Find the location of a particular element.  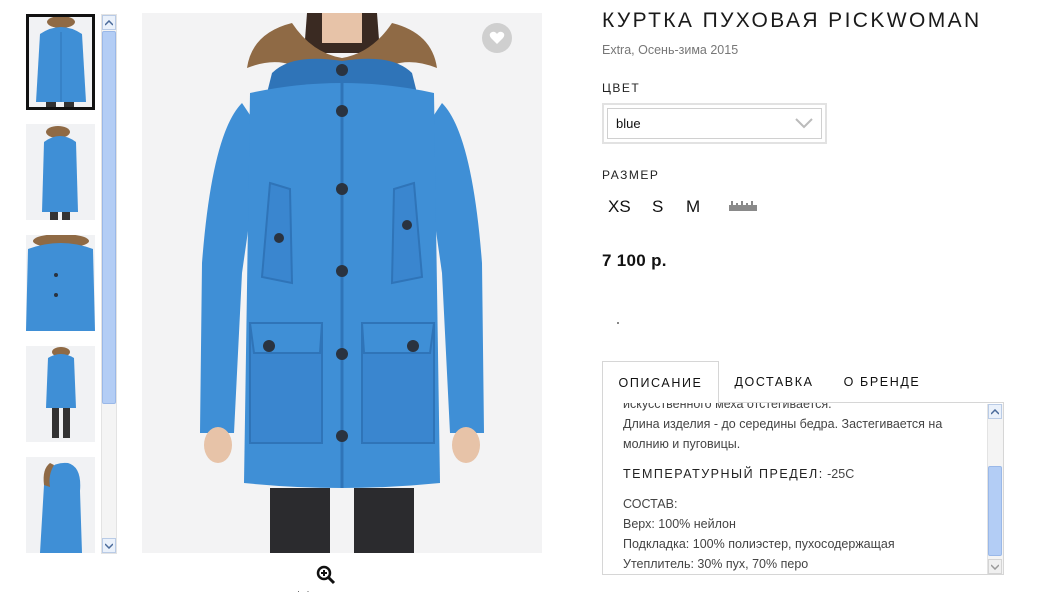

thumbnail-closeup-image is located at coordinates (60, 283).